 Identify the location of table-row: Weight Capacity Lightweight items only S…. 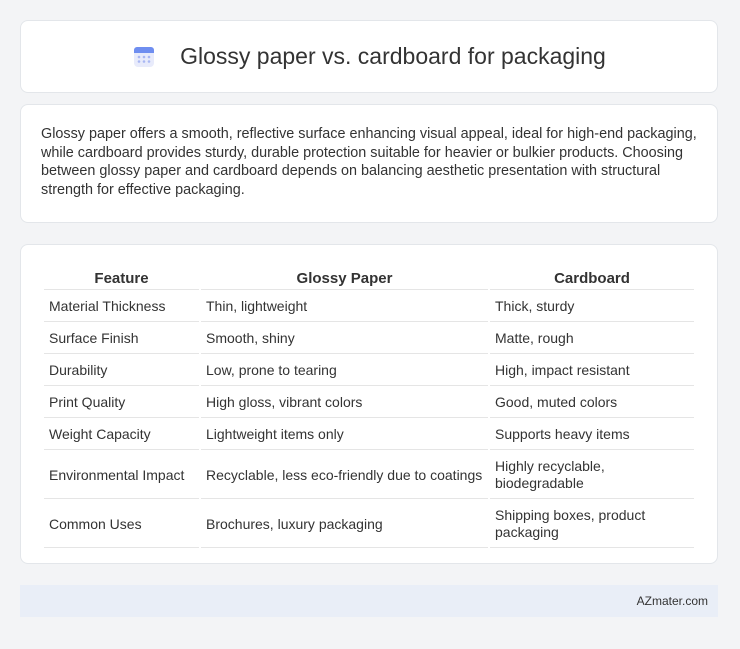
(369, 435).